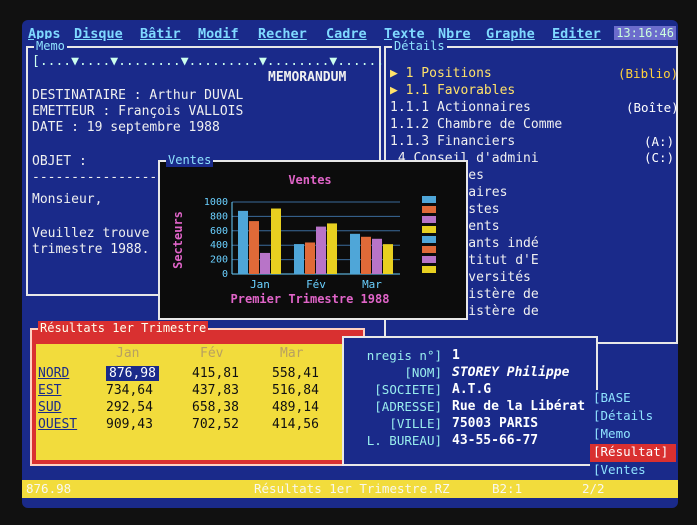 This screenshot has width=697, height=525. What do you see at coordinates (129, 424) in the screenshot?
I see `grid-cell: 909,43` at bounding box center [129, 424].